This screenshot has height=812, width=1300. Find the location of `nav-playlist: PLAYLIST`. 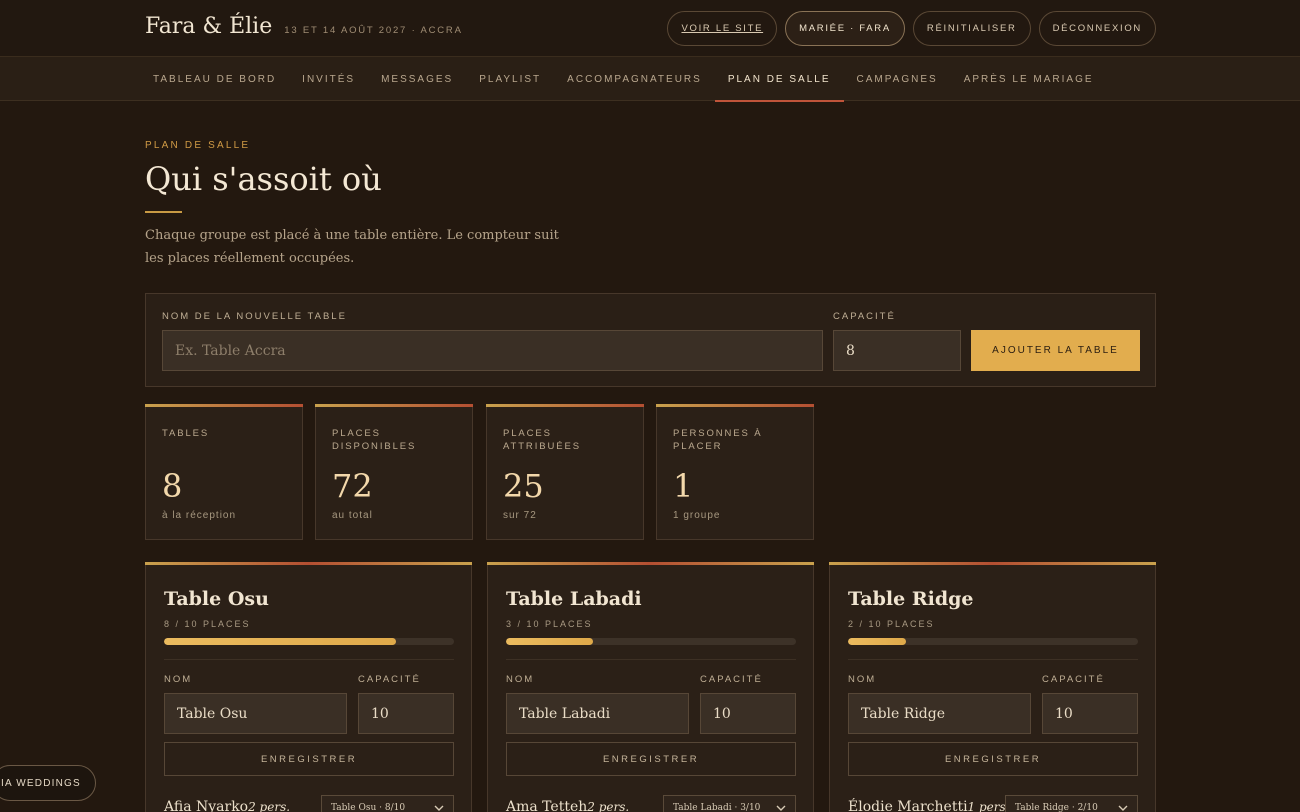

nav-playlist: PLAYLIST is located at coordinates (510, 79).